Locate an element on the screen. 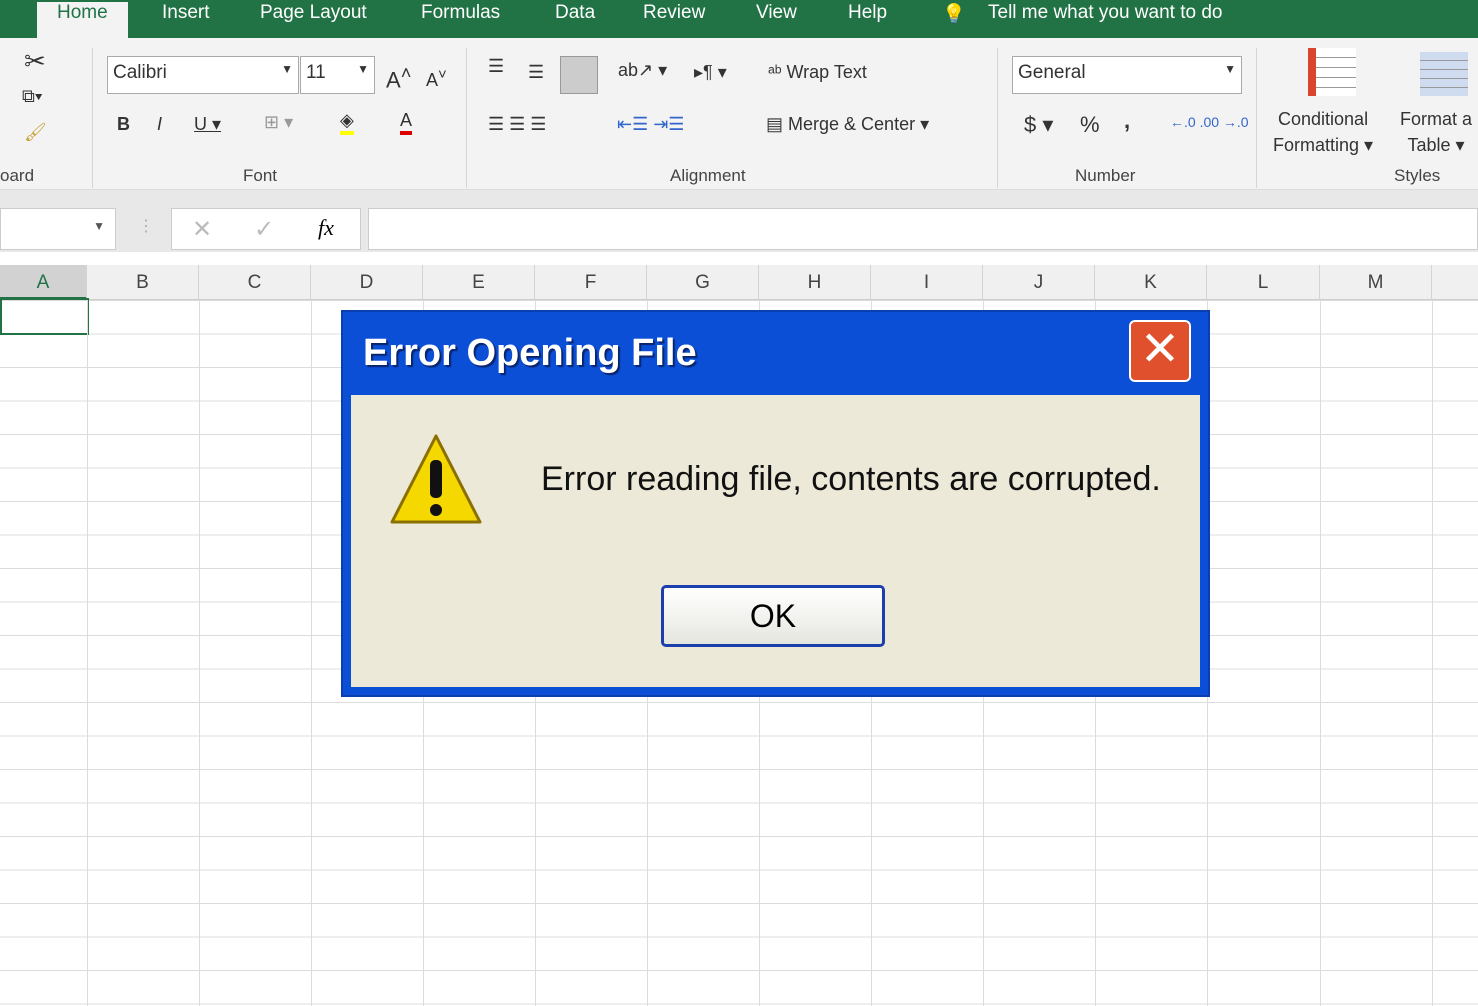 This screenshot has width=1478, height=1006. percent-icon: % is located at coordinates (1090, 125).